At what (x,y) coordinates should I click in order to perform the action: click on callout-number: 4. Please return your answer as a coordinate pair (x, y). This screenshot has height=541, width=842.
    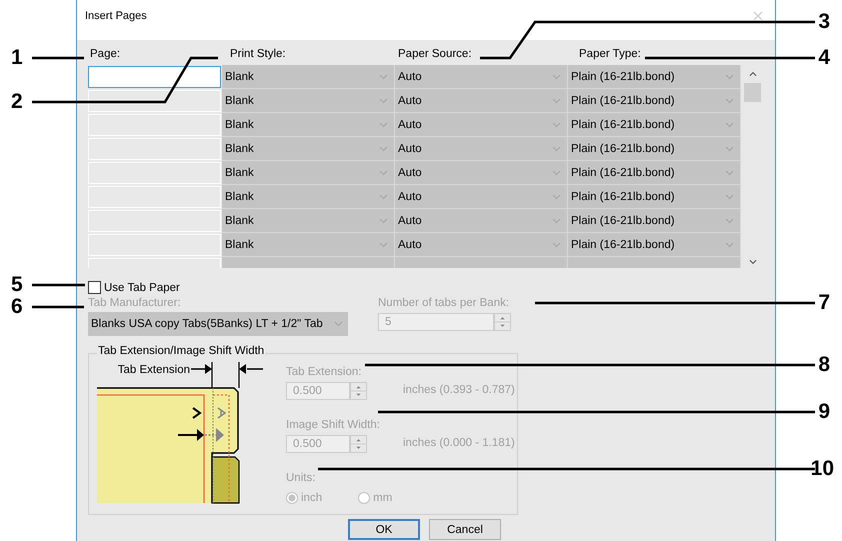
    Looking at the image, I should click on (824, 57).